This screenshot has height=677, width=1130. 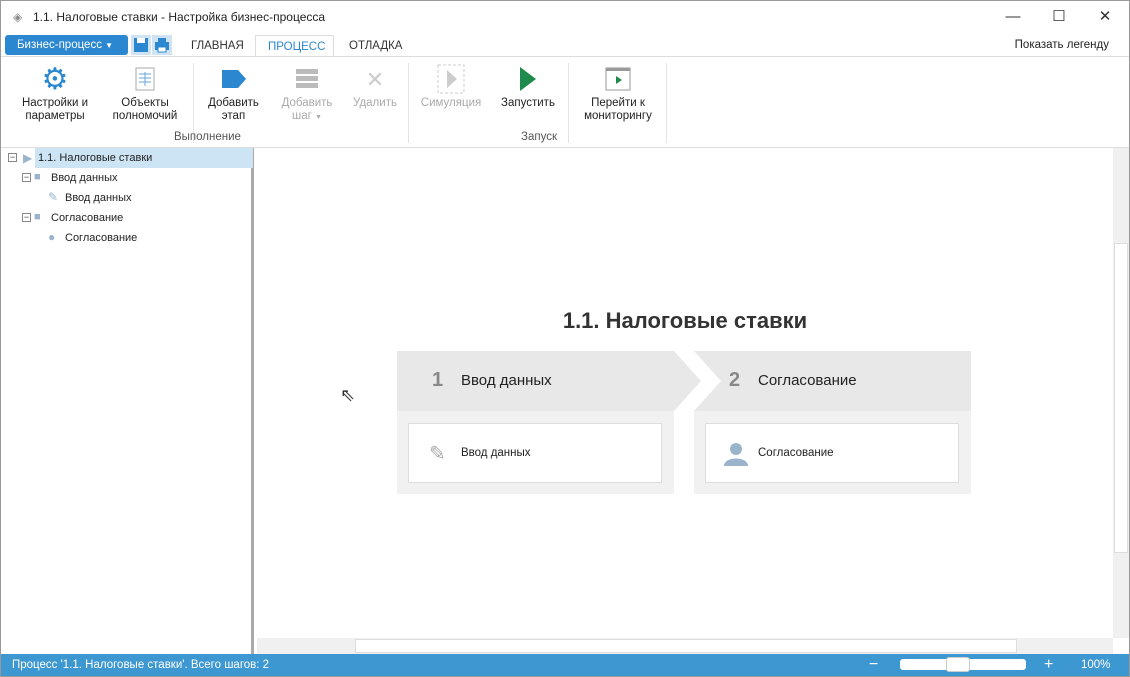 I want to click on user-icon, so click(x=736, y=454).